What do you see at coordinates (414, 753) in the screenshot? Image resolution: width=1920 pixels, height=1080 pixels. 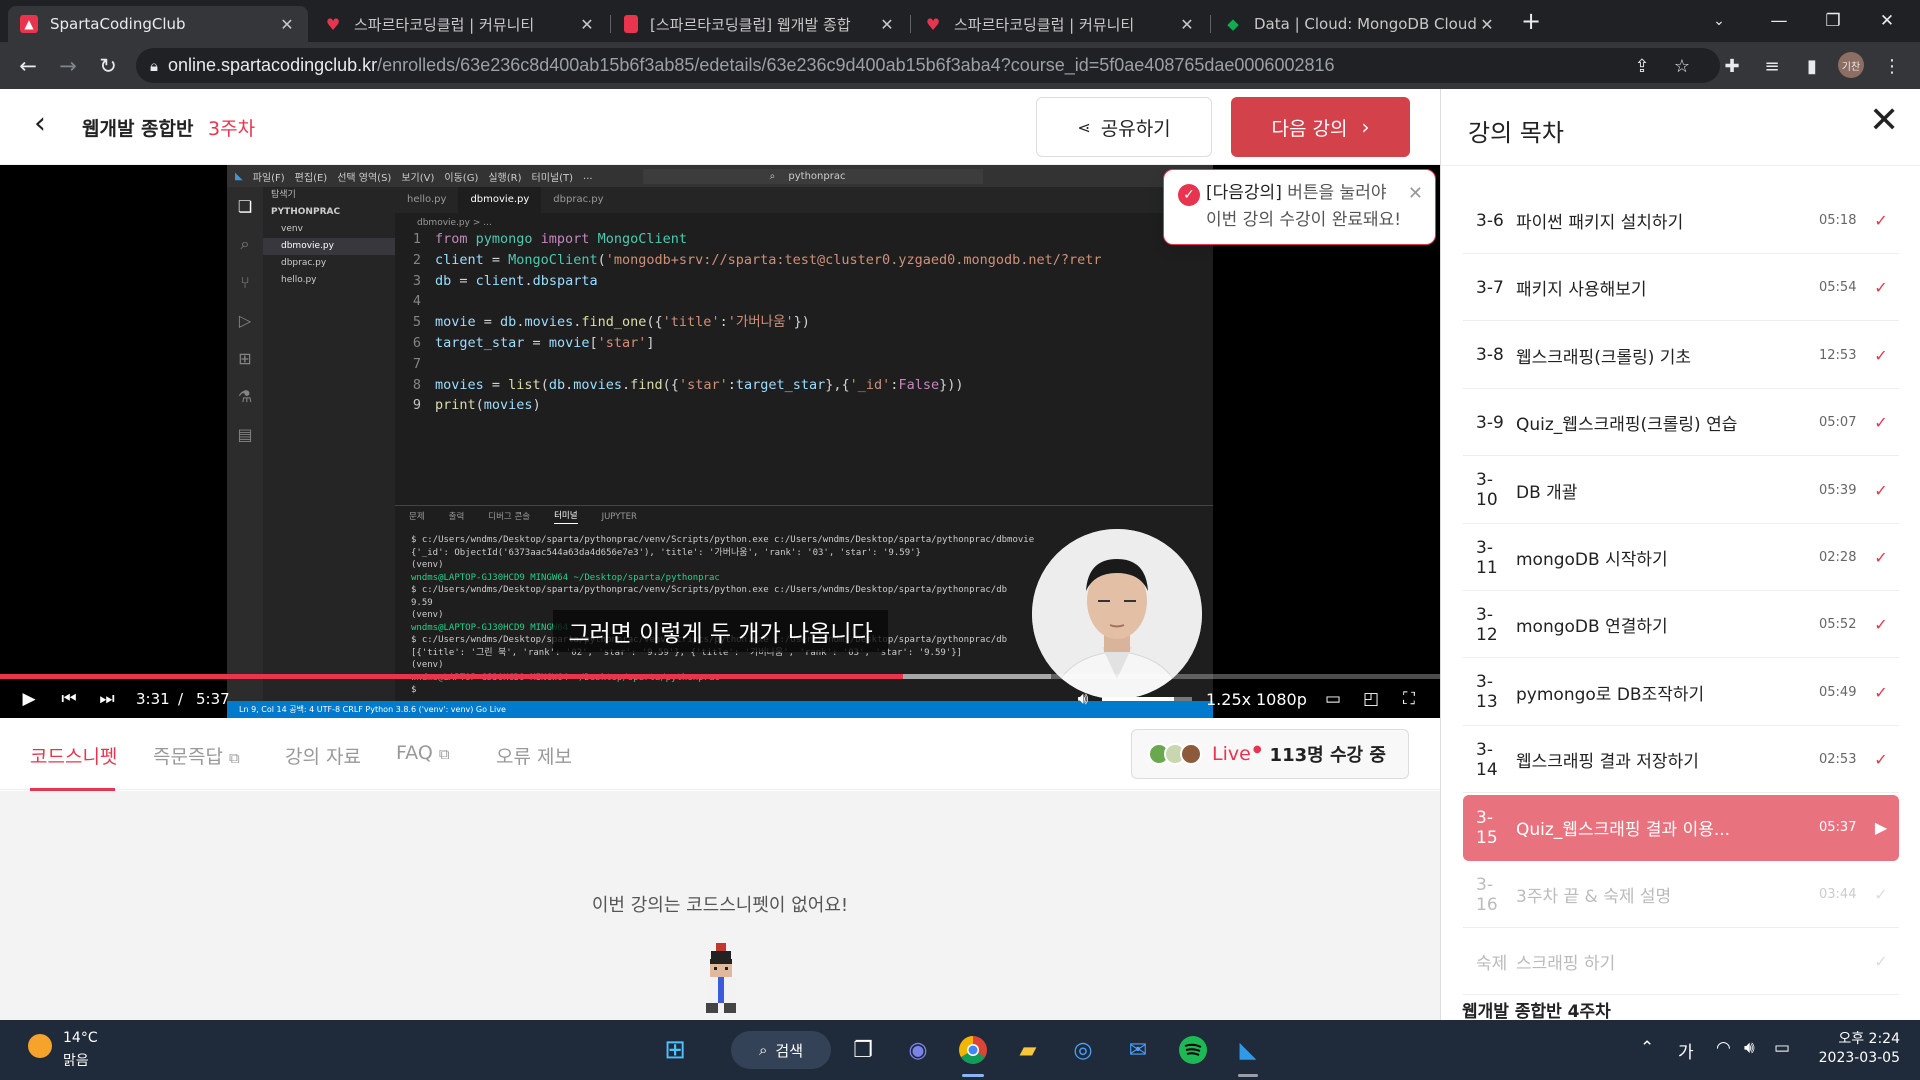 I see `tab-label: FAQ` at bounding box center [414, 753].